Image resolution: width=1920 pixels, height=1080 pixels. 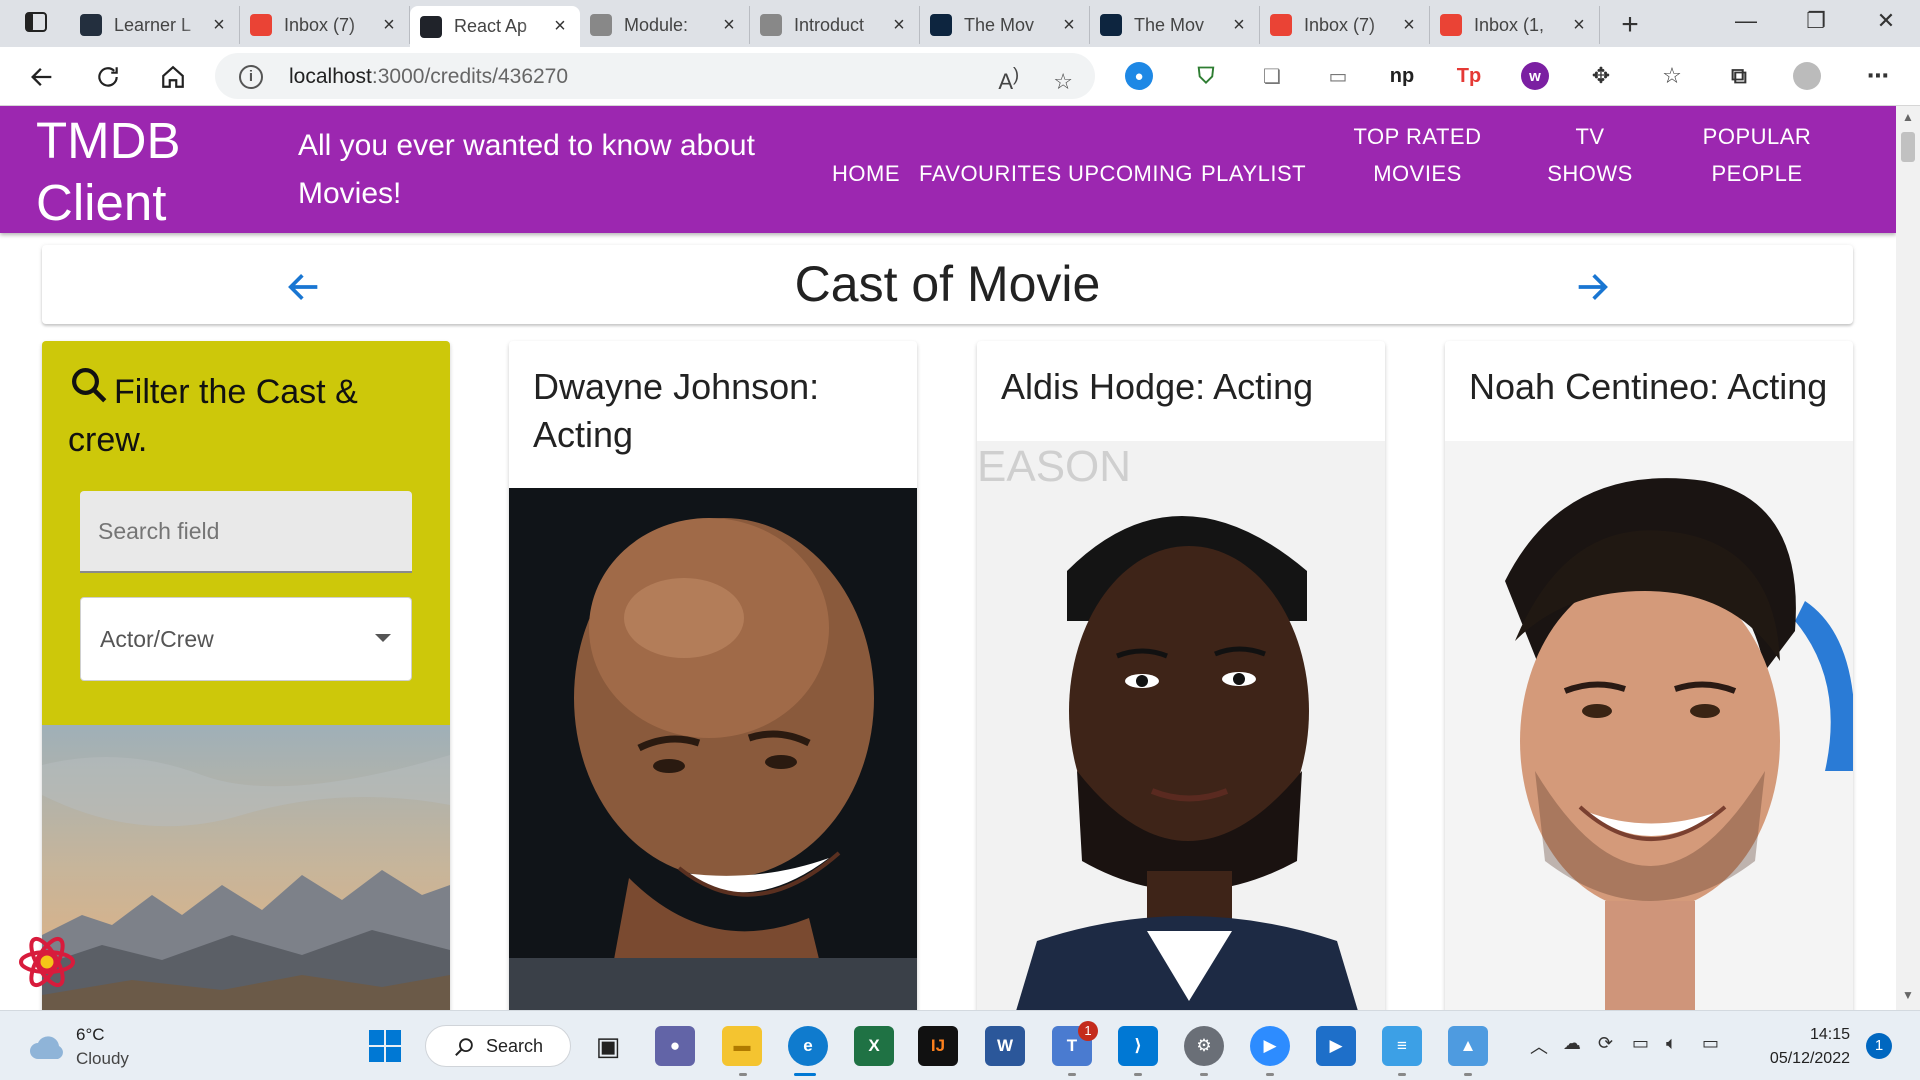 What do you see at coordinates (173, 77) in the screenshot?
I see `home-button` at bounding box center [173, 77].